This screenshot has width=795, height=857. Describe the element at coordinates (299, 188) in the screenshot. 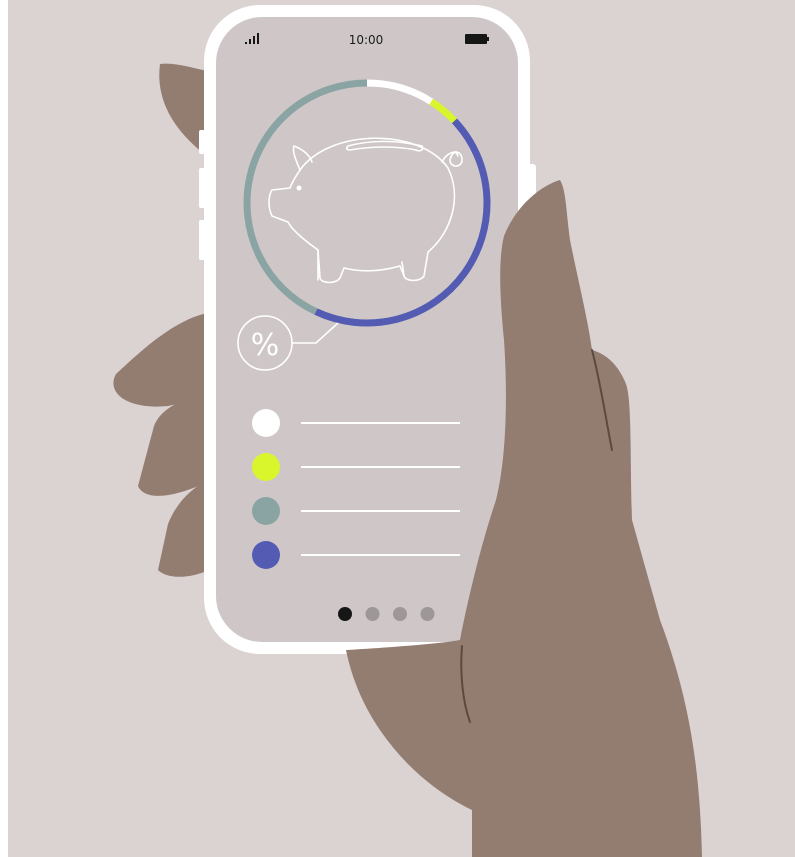

I see `piggy-eye` at that location.